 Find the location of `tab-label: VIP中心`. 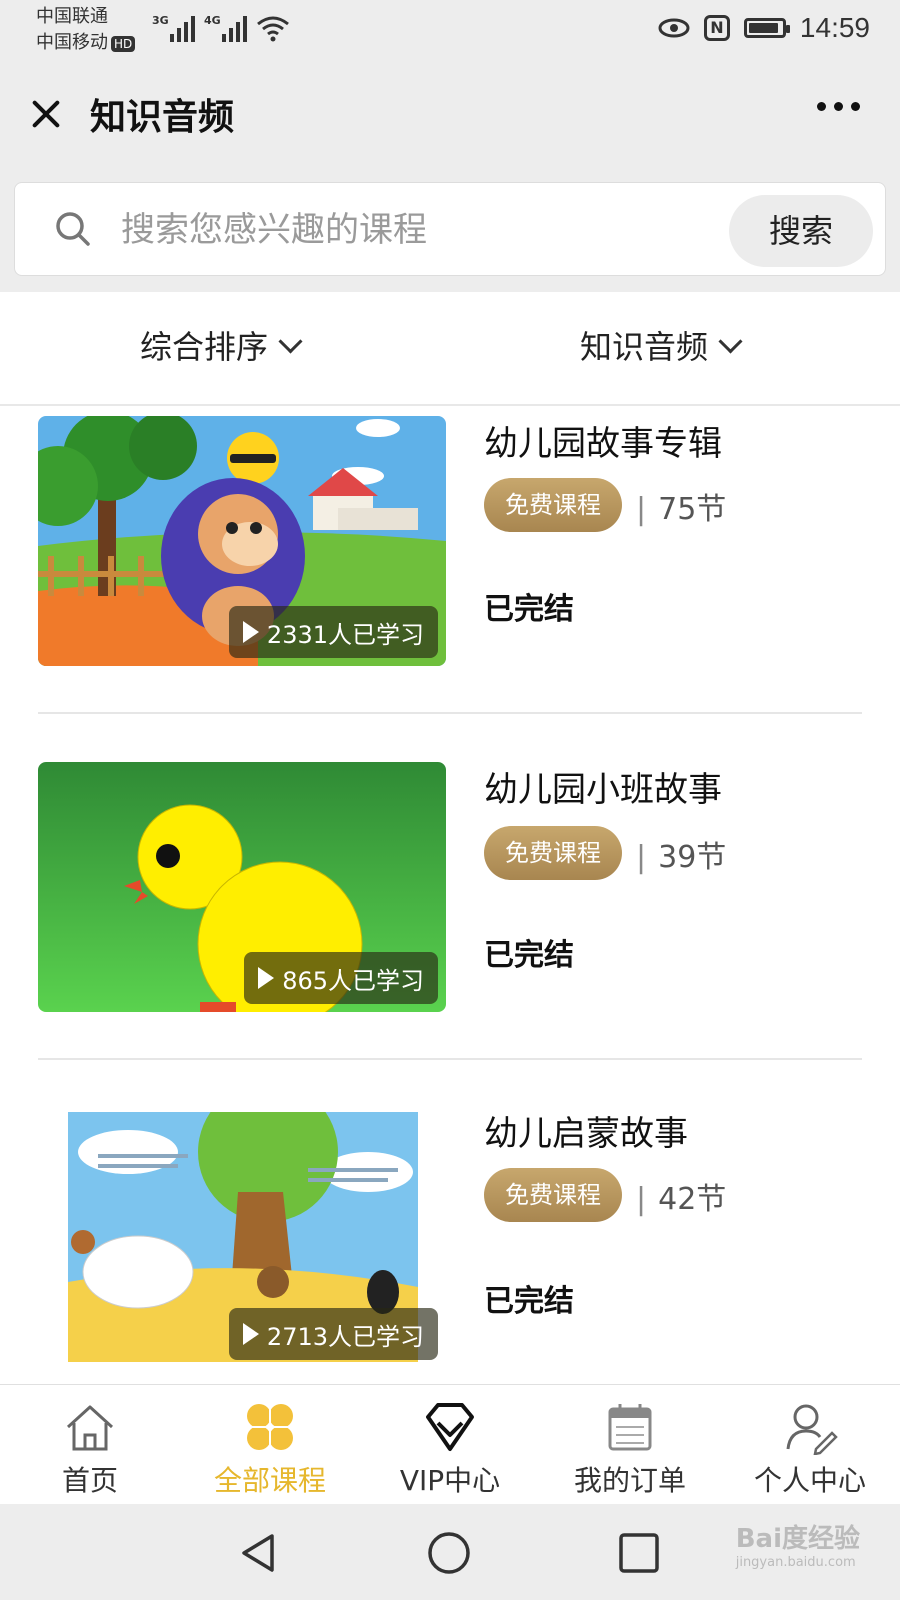

tab-label: VIP中心 is located at coordinates (450, 1480).